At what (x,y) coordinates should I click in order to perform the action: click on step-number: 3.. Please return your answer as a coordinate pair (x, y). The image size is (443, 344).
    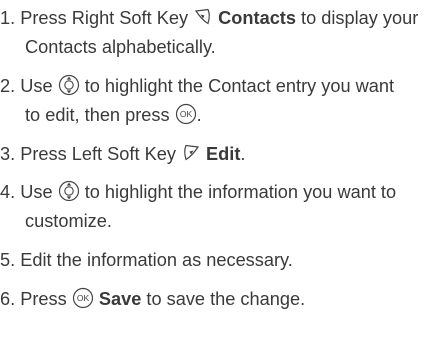
    Looking at the image, I should click on (8, 154).